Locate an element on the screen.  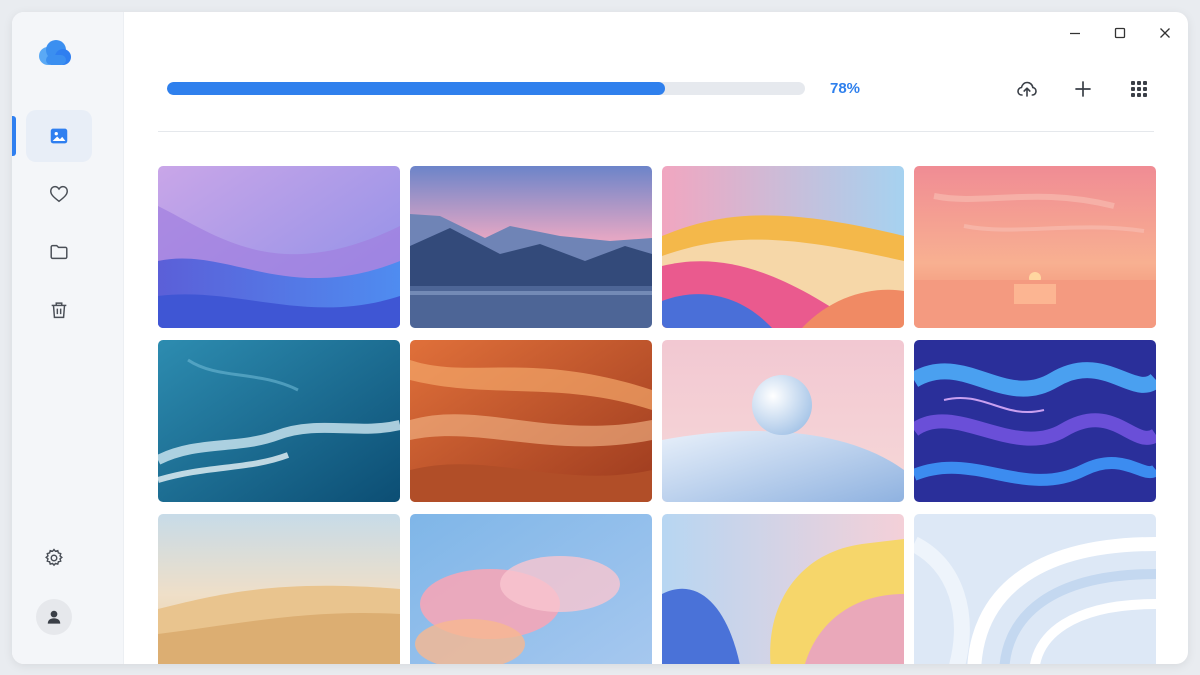
photo-purple-waves is located at coordinates (279, 247).